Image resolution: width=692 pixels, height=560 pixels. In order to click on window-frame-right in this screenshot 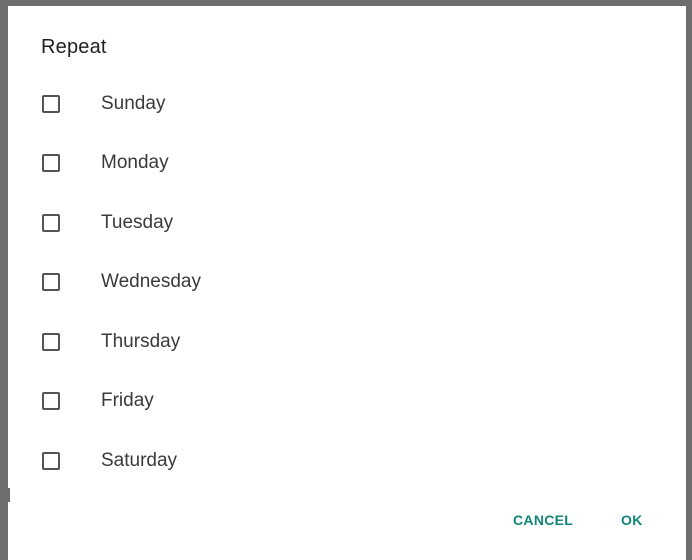, I will do `click(689, 280)`.